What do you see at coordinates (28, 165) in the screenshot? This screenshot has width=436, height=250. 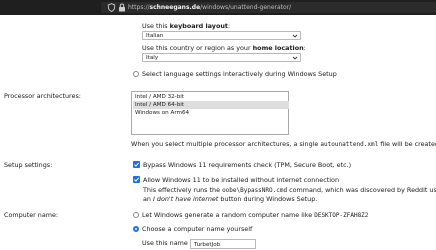 I see `setup-settings-label: Setup settings:` at bounding box center [28, 165].